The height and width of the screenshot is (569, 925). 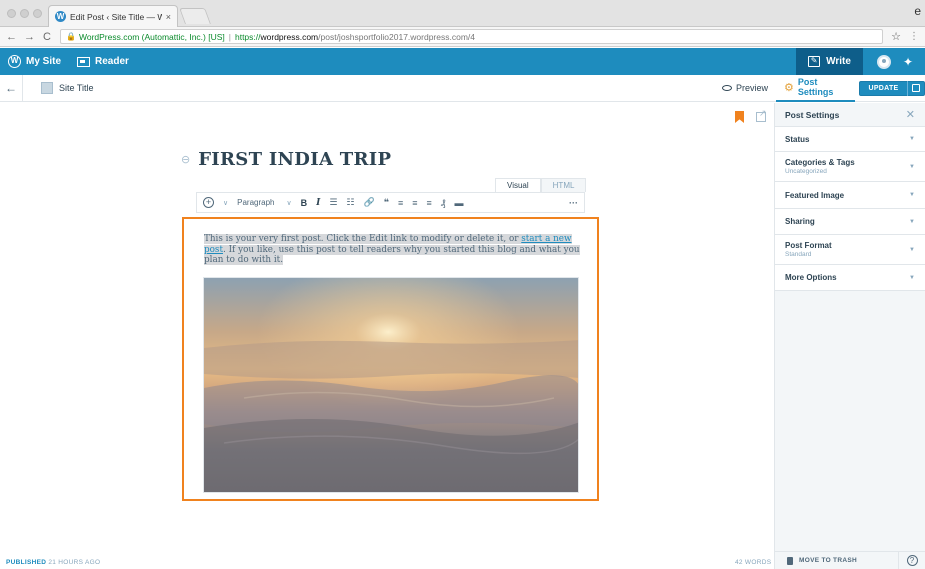 What do you see at coordinates (790, 560) in the screenshot?
I see `trash-icon` at bounding box center [790, 560].